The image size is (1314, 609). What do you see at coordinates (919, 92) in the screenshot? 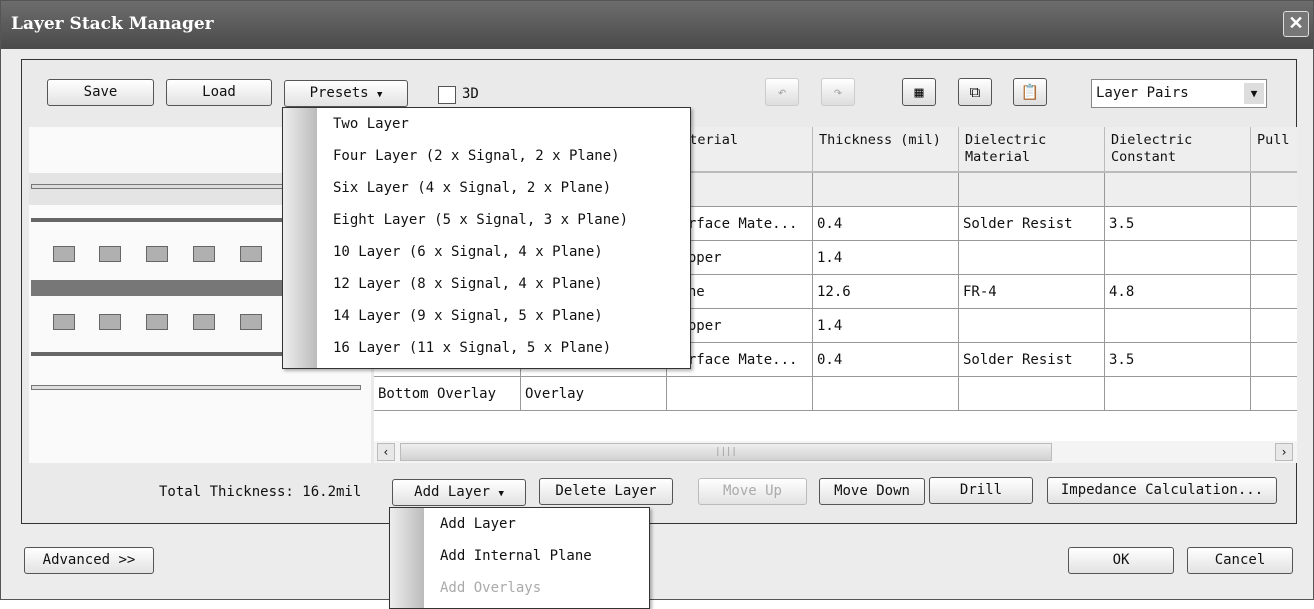
I see `properties-icon: ▦` at bounding box center [919, 92].